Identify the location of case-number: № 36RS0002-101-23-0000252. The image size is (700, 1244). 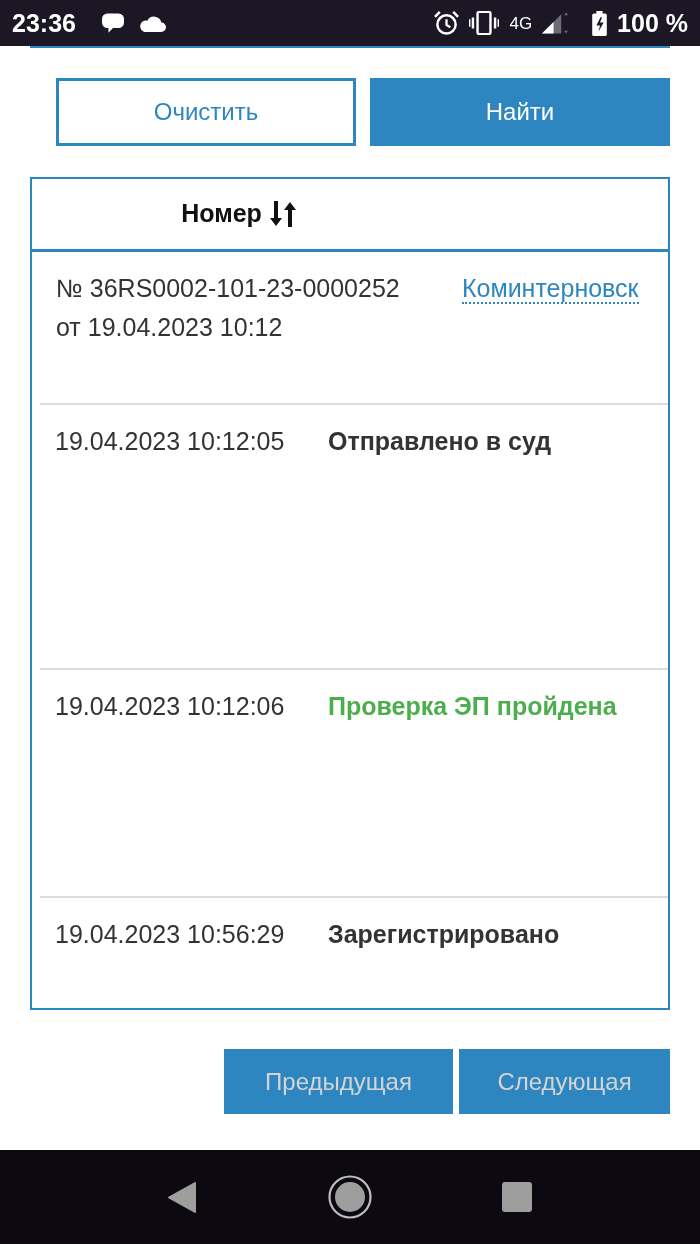
(228, 288).